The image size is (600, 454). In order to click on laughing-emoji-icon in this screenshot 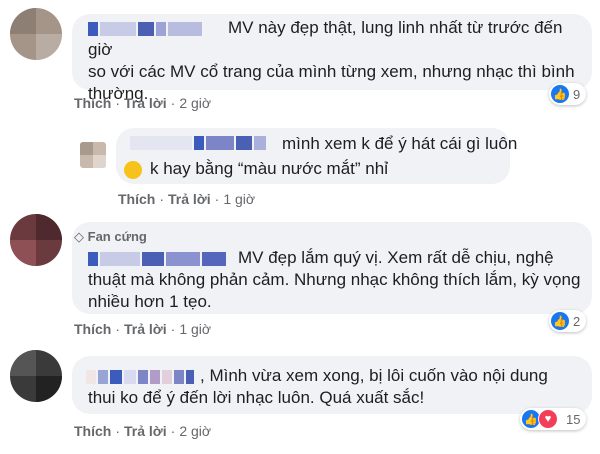, I will do `click(133, 170)`.